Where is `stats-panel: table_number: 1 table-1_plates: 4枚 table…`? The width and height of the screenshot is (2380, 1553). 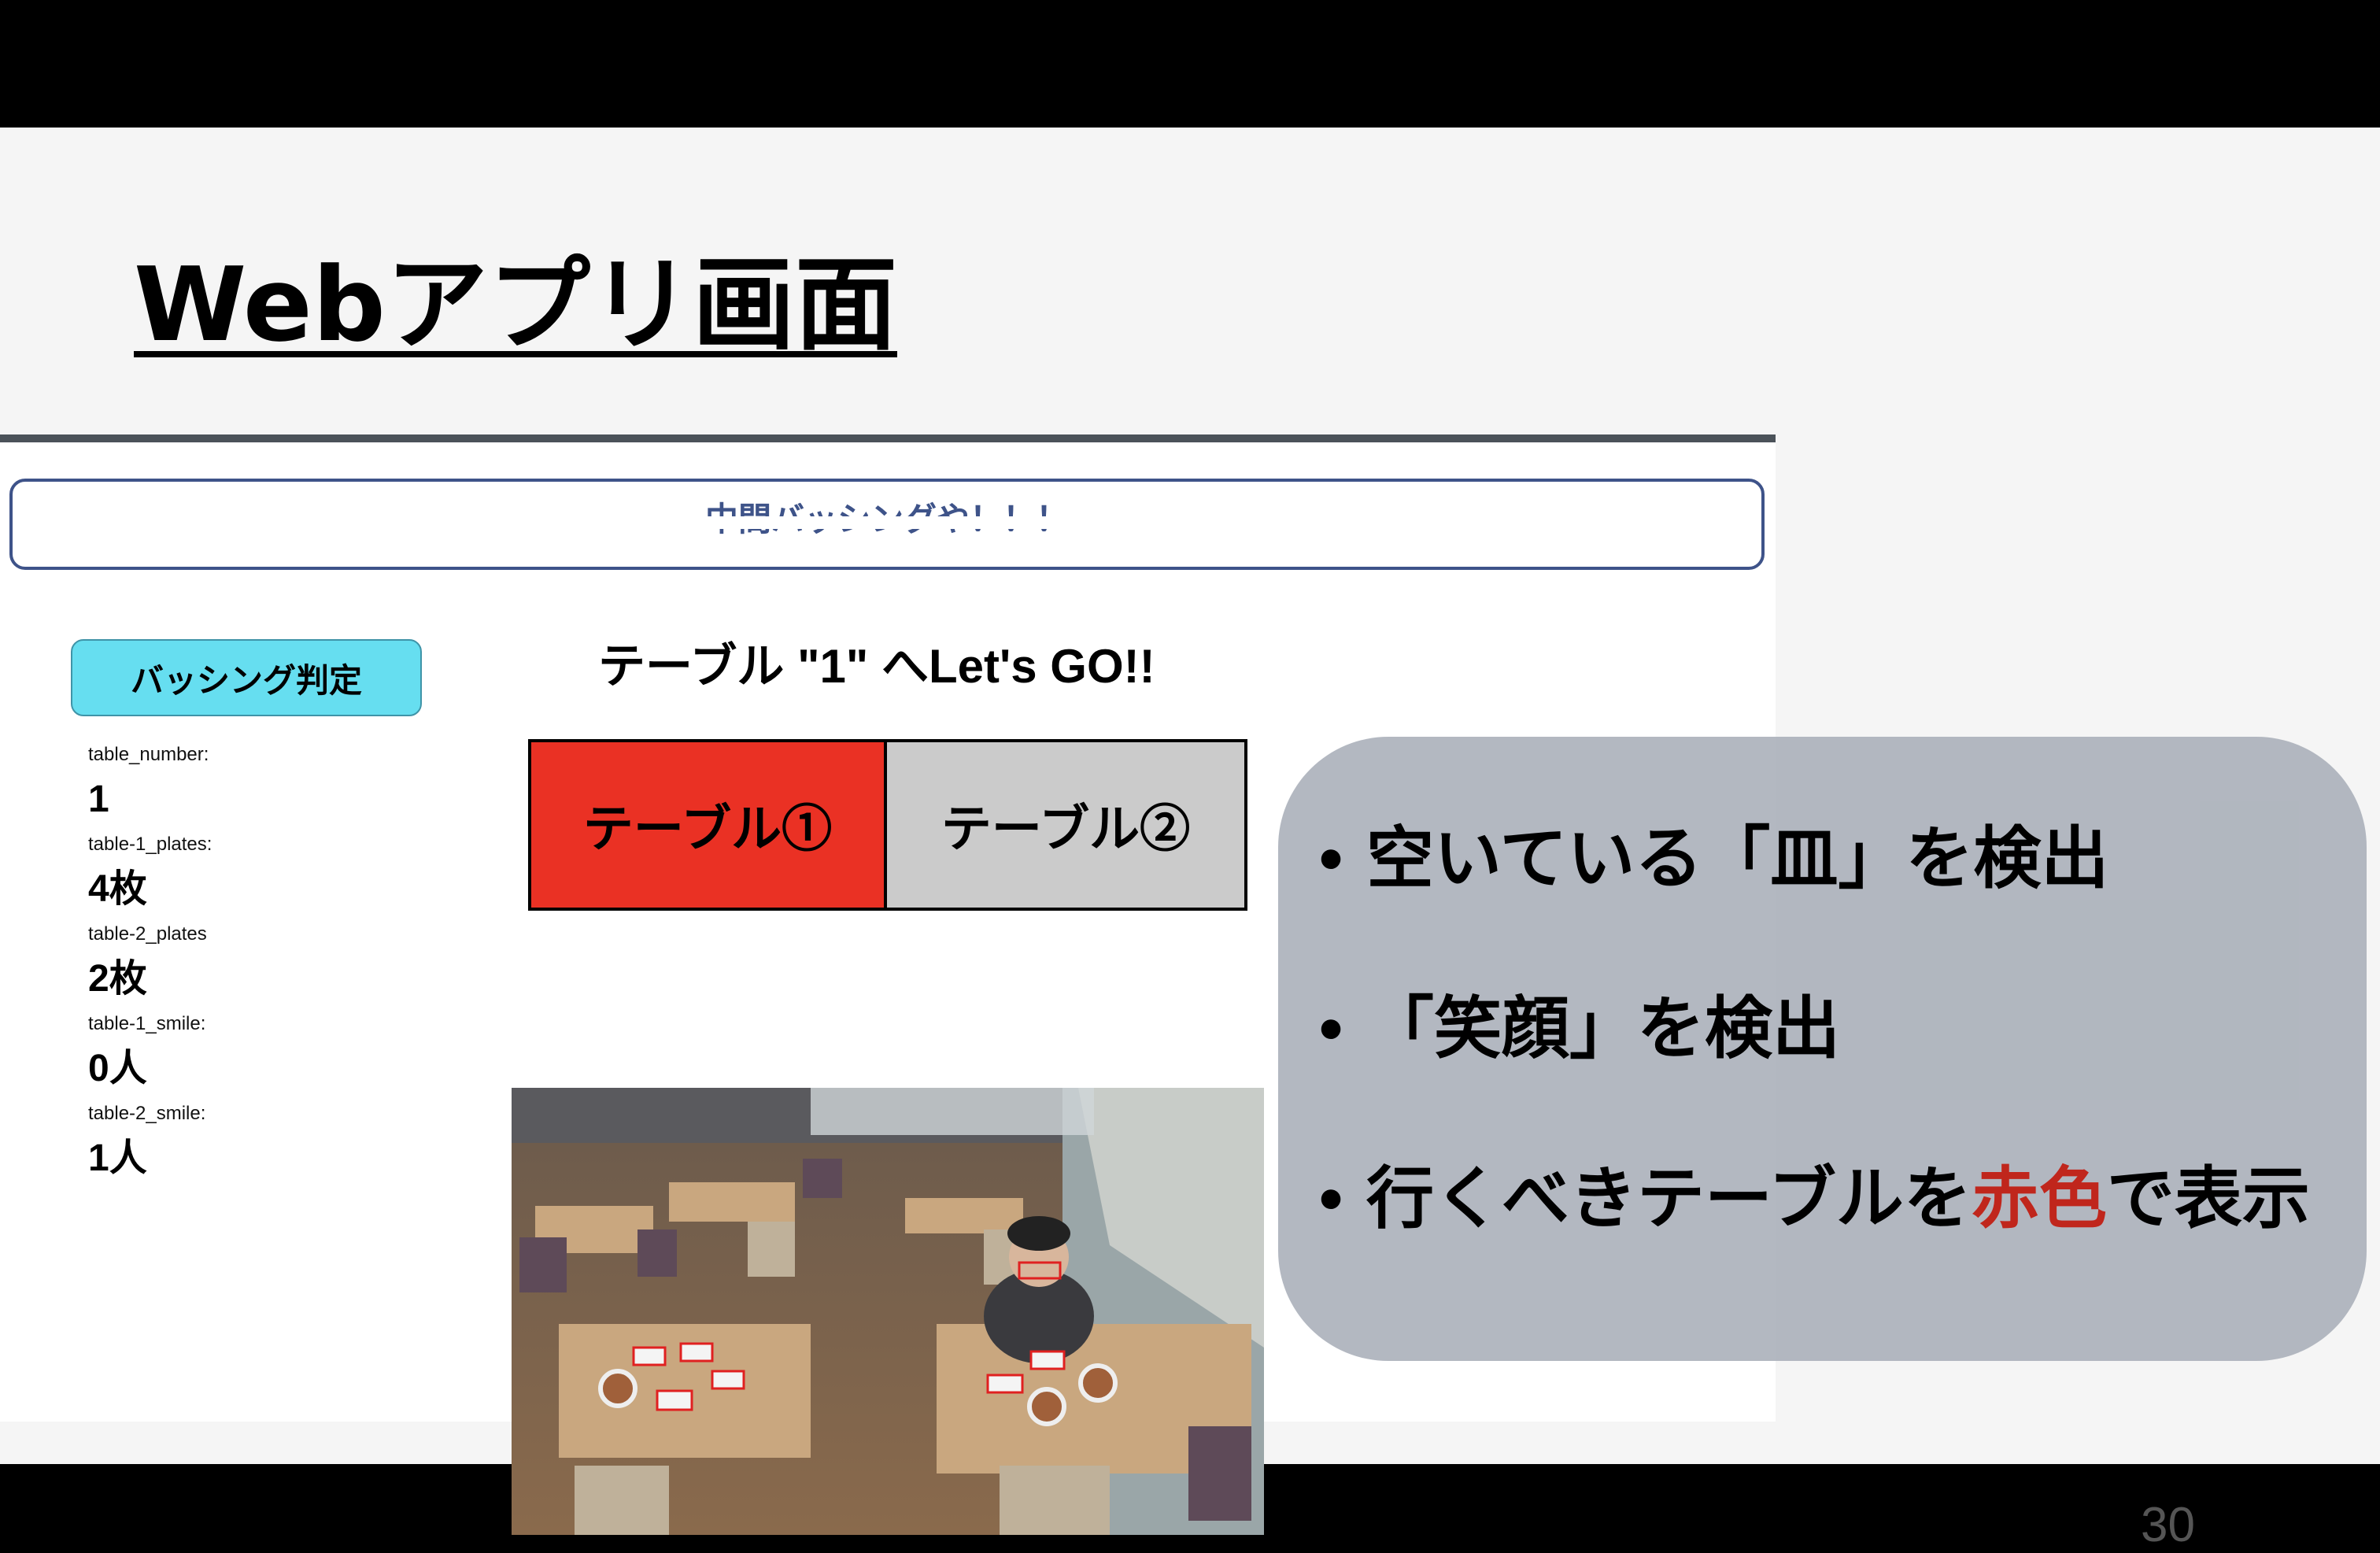
stats-panel: table_number: 1 table-1_plates: 4枚 table… is located at coordinates (285, 965).